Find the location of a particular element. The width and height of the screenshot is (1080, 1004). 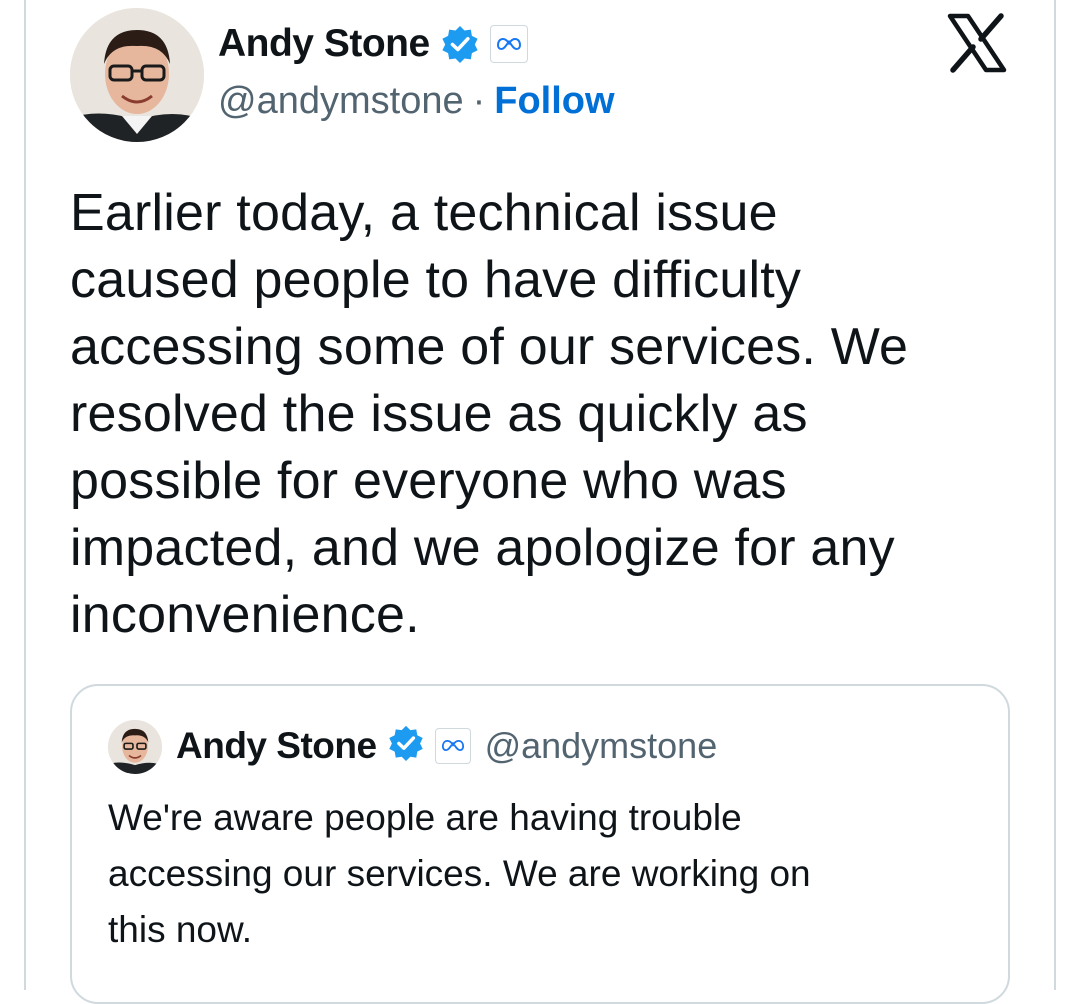

author-handle-row: @andymstone · Follow is located at coordinates (416, 101).